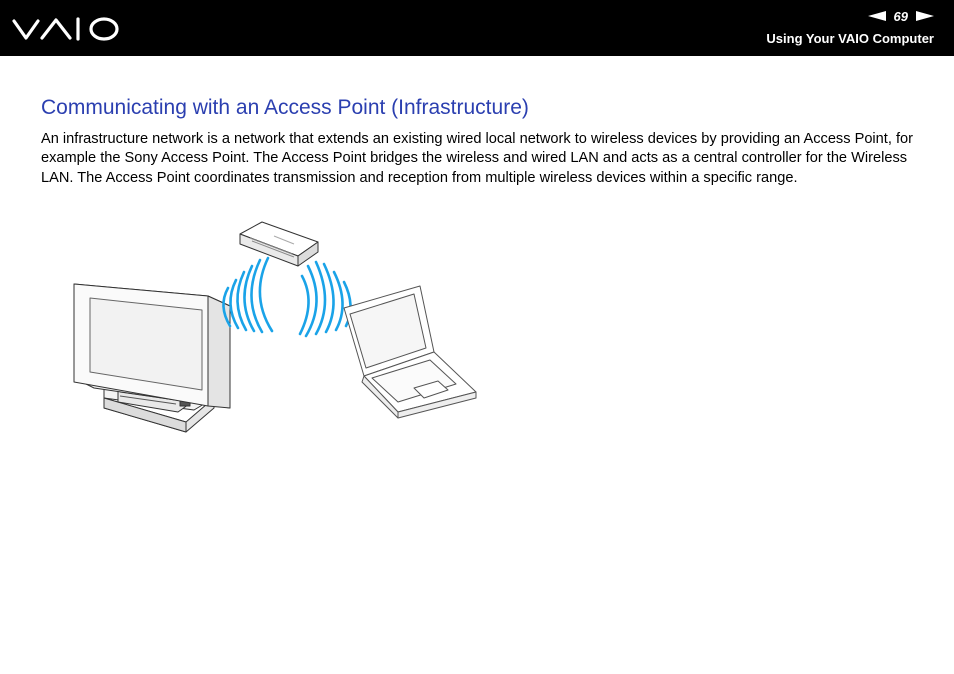  Describe the element at coordinates (850, 38) in the screenshot. I see `section-title: Using Your VAIO Computer` at that location.